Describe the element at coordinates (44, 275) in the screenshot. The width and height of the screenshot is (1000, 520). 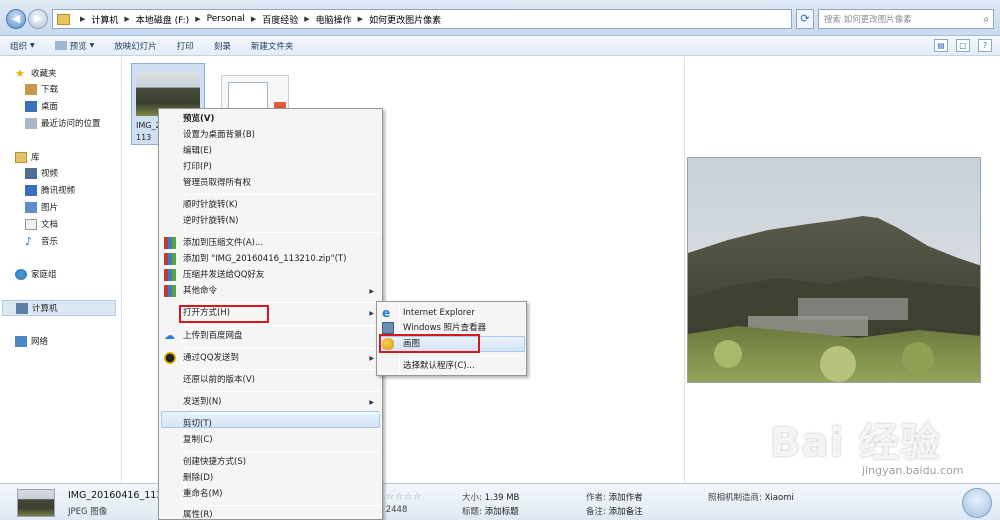
I see `sidebar-item-label: 家庭组` at that location.